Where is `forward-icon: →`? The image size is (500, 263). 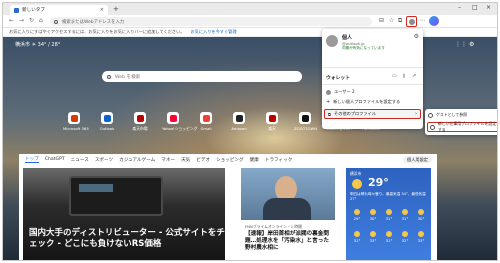 forward-icon: → is located at coordinates (21, 20).